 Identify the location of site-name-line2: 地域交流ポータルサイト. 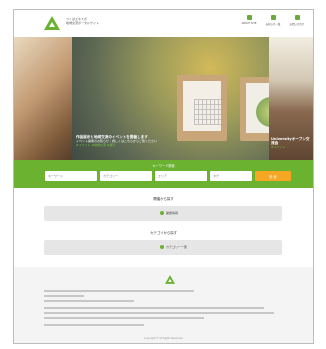
(83, 23).